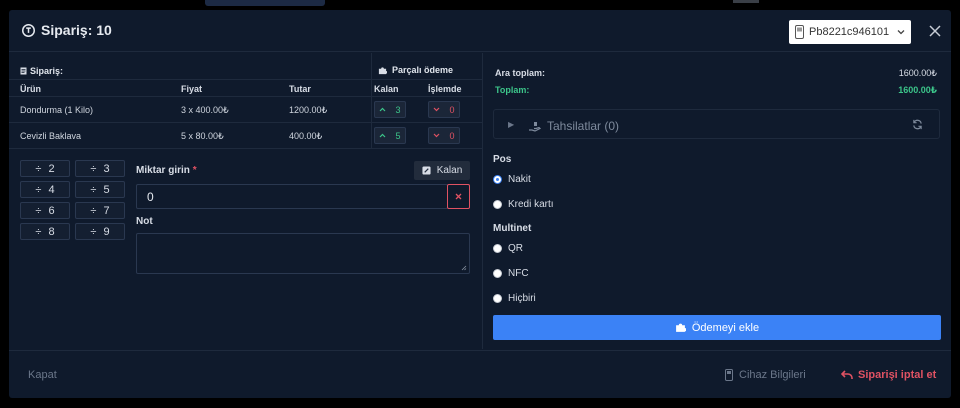 This screenshot has height=408, width=960. What do you see at coordinates (390, 135) in the screenshot?
I see `kalan-stepper: 5` at bounding box center [390, 135].